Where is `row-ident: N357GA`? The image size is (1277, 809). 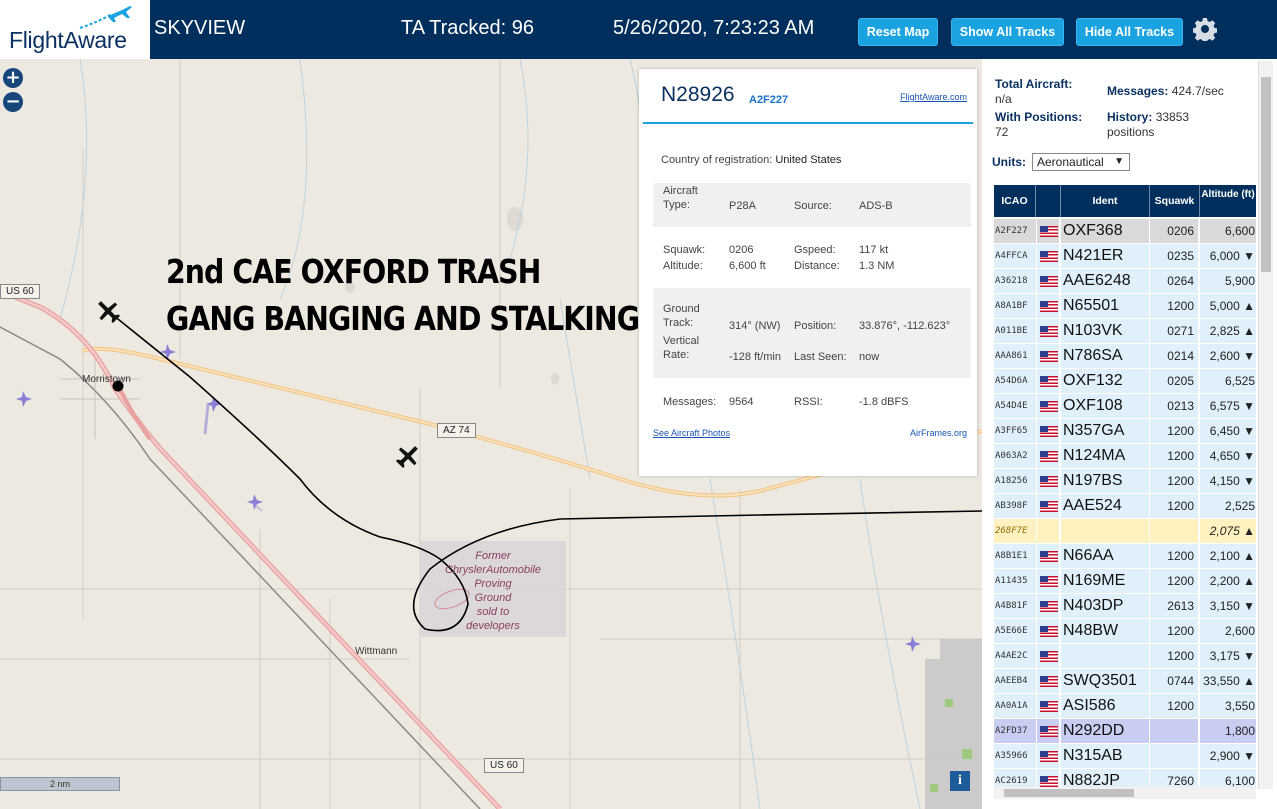
row-ident: N357GA is located at coordinates (1105, 431).